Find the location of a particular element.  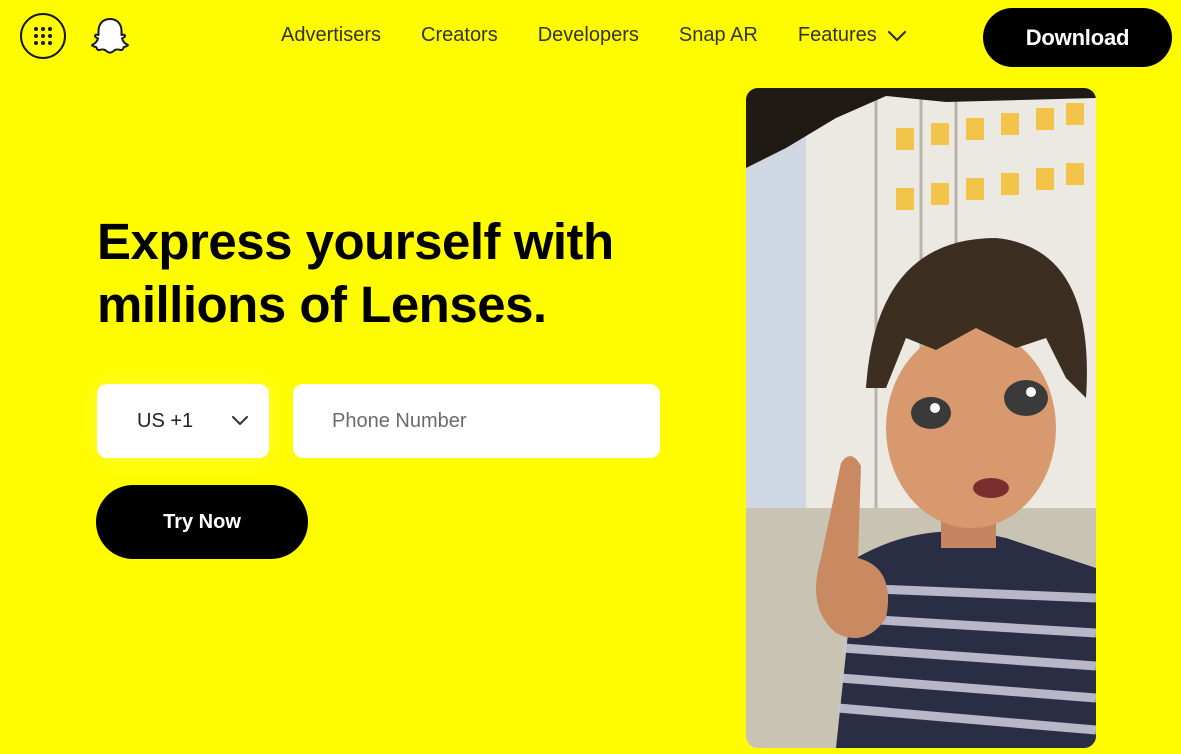

nav-creators: Creators is located at coordinates (459, 35).